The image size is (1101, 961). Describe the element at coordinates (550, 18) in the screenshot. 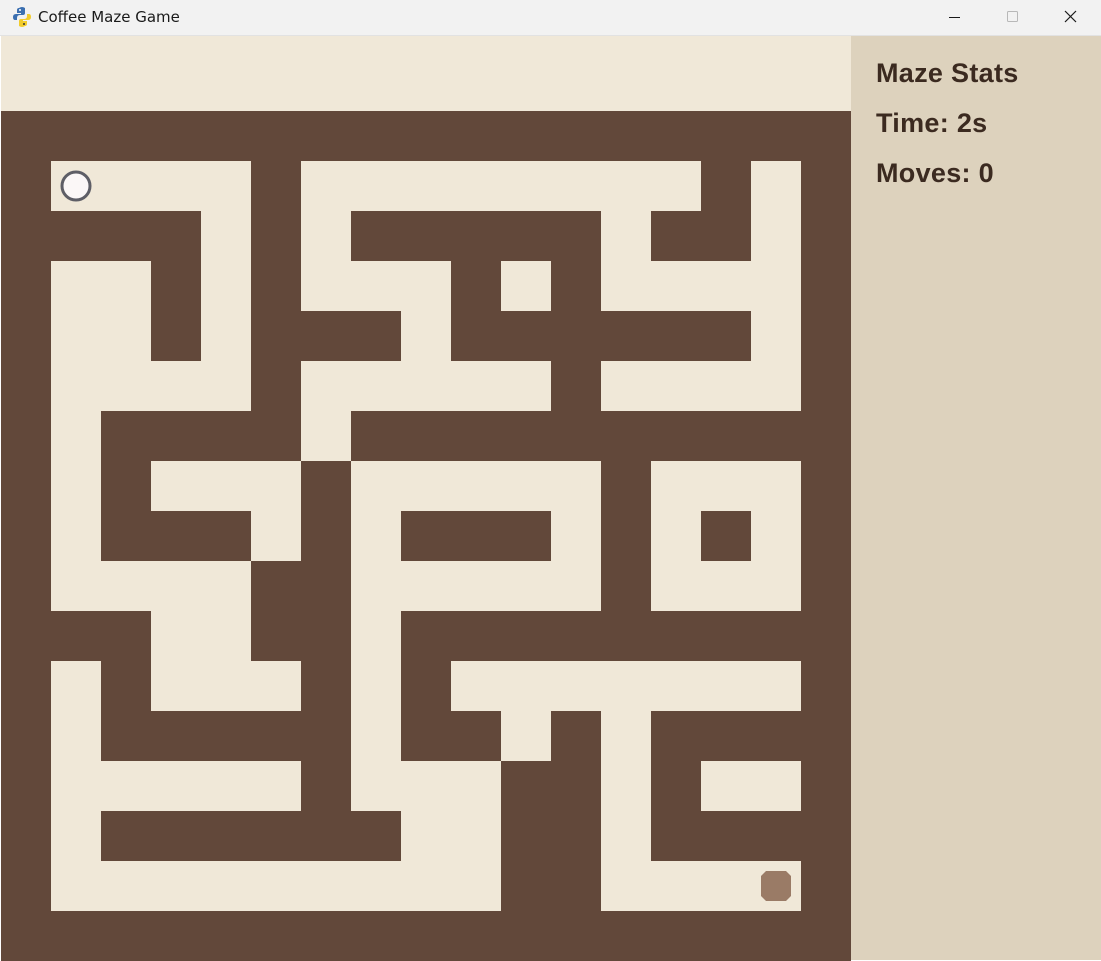

I see `title-bar: Coffee Maze Game` at that location.